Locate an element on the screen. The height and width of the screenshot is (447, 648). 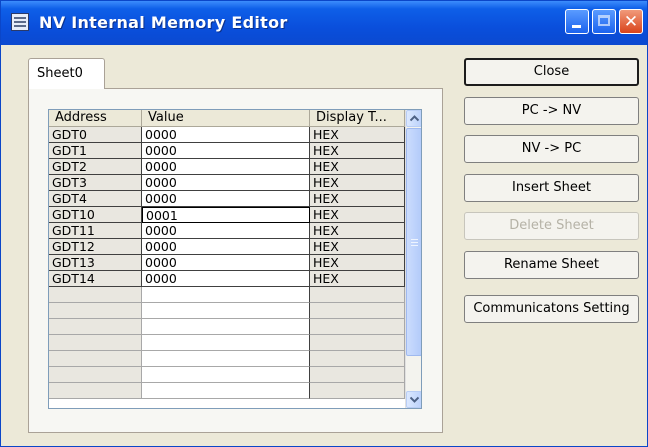
table-row: GDT12 0000 HEX is located at coordinates (227, 247).